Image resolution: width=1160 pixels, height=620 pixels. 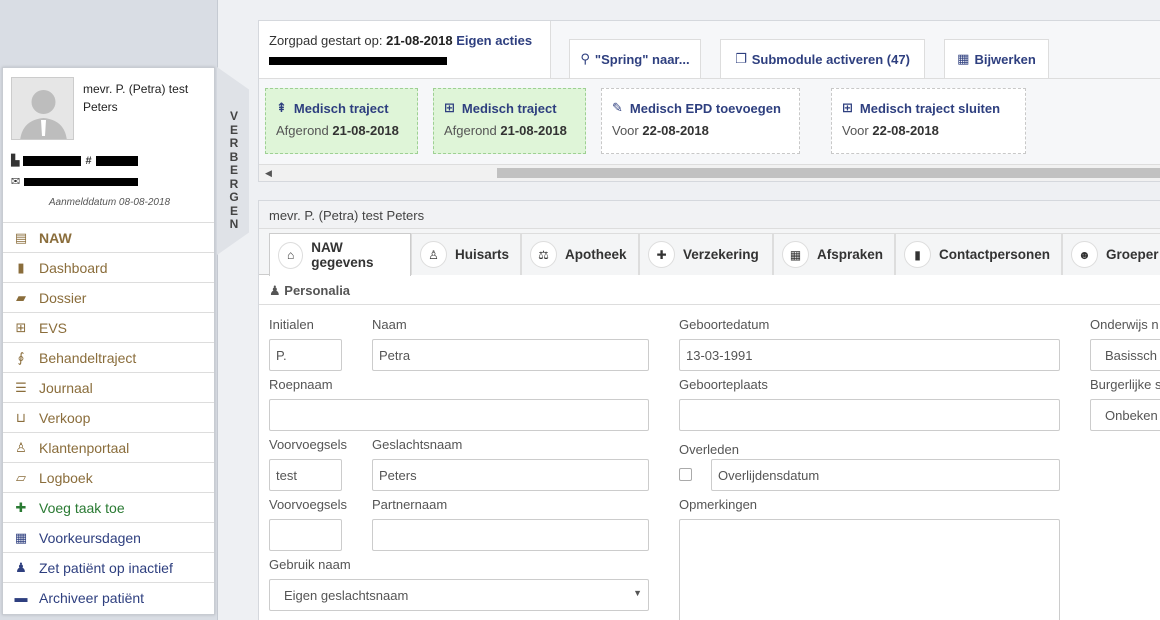 What do you see at coordinates (84, 447) in the screenshot?
I see `menu-item-label: Klantenportaal` at bounding box center [84, 447].